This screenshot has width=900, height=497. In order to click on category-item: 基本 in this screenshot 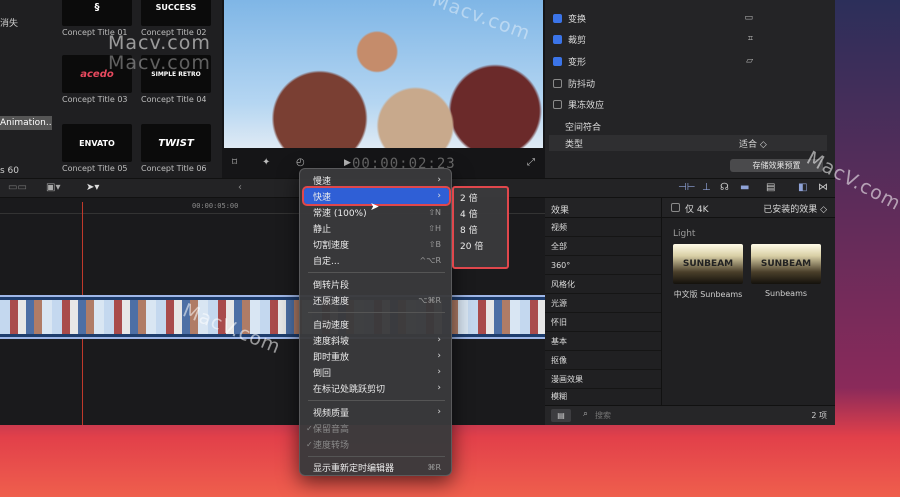, I will do `click(603, 342)`.